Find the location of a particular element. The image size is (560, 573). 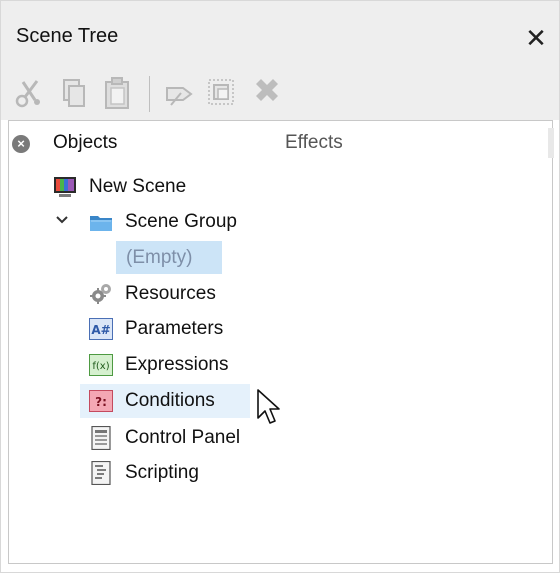

tag-icon is located at coordinates (179, 96).